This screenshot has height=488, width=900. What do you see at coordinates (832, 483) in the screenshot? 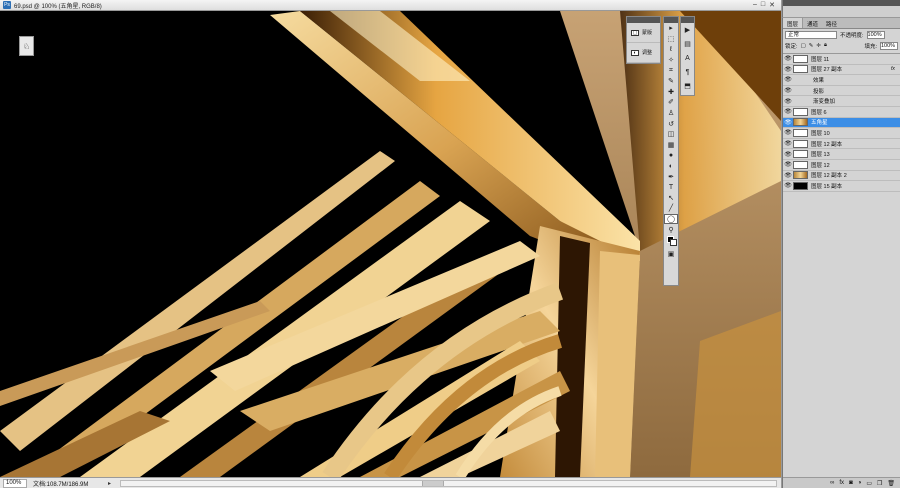
I see `link-icon: ∞` at bounding box center [832, 483].